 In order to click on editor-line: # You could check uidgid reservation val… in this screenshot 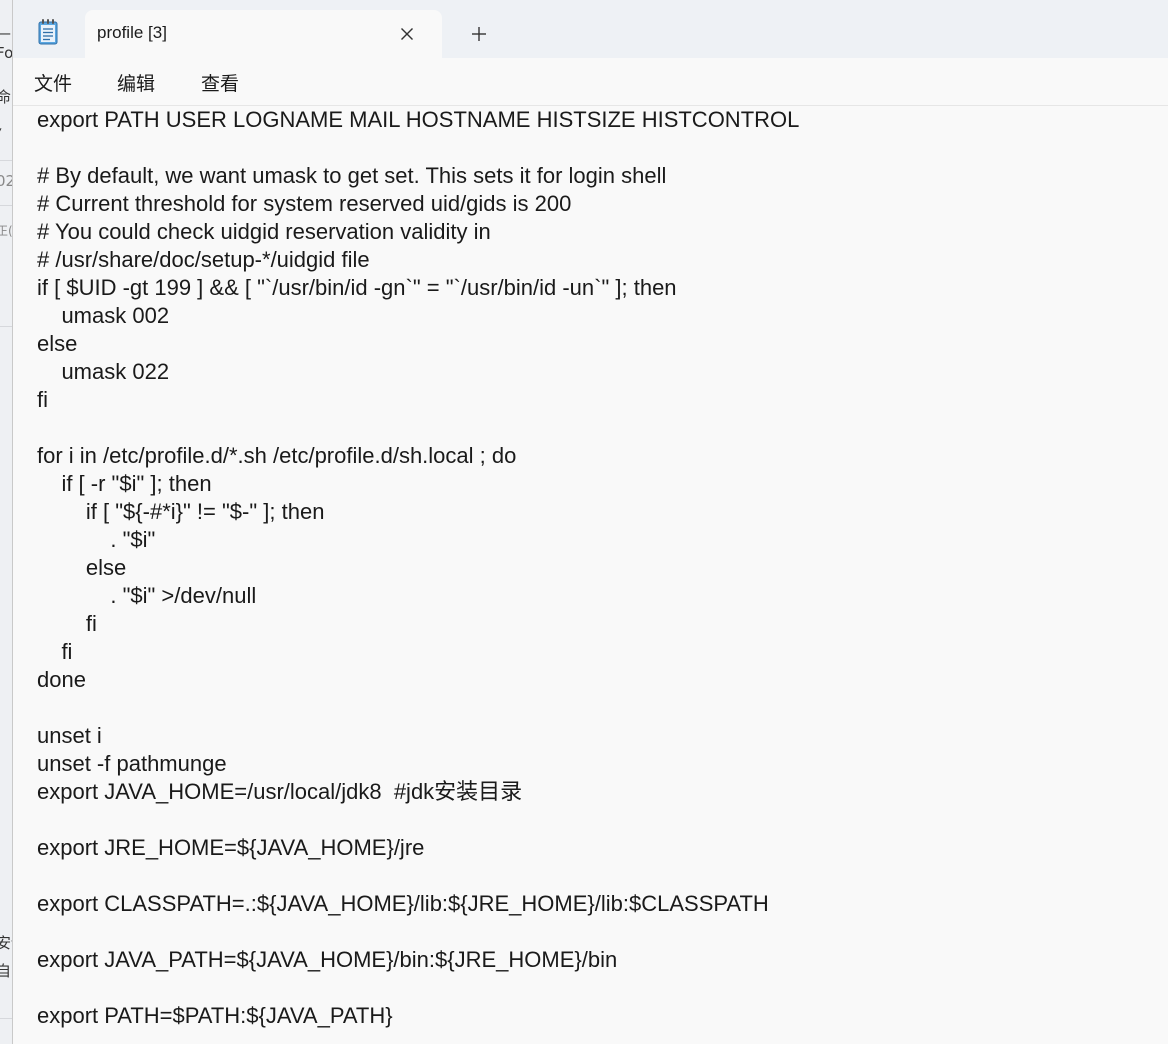, I will do `click(264, 231)`.